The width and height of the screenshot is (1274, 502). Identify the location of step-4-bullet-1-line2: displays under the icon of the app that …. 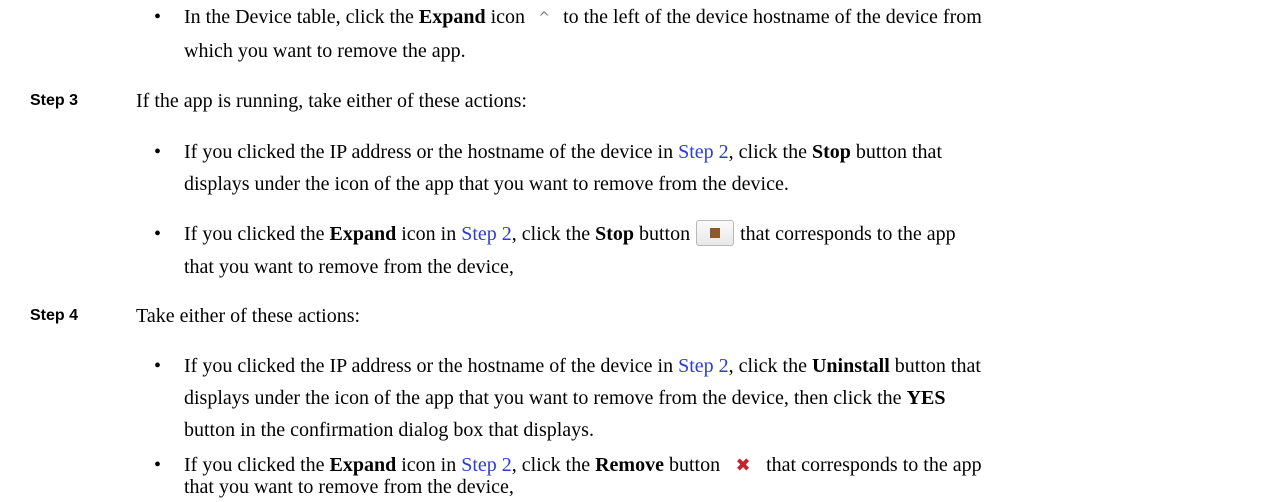
(565, 398).